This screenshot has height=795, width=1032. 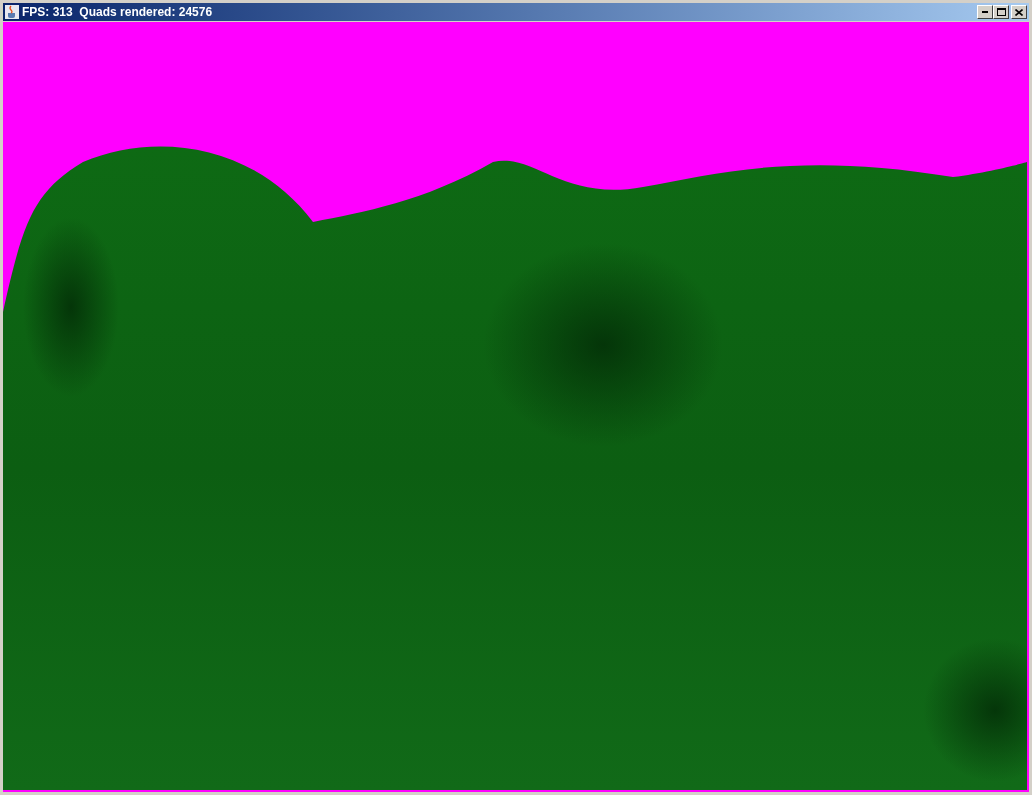 I want to click on minimize-icon, so click(x=985, y=12).